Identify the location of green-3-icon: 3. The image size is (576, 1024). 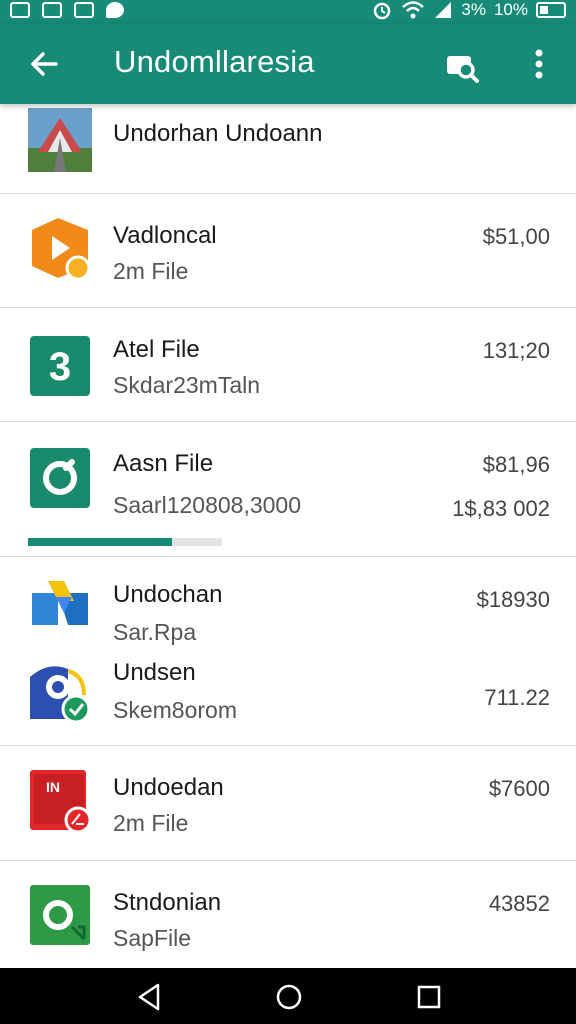
(60, 366).